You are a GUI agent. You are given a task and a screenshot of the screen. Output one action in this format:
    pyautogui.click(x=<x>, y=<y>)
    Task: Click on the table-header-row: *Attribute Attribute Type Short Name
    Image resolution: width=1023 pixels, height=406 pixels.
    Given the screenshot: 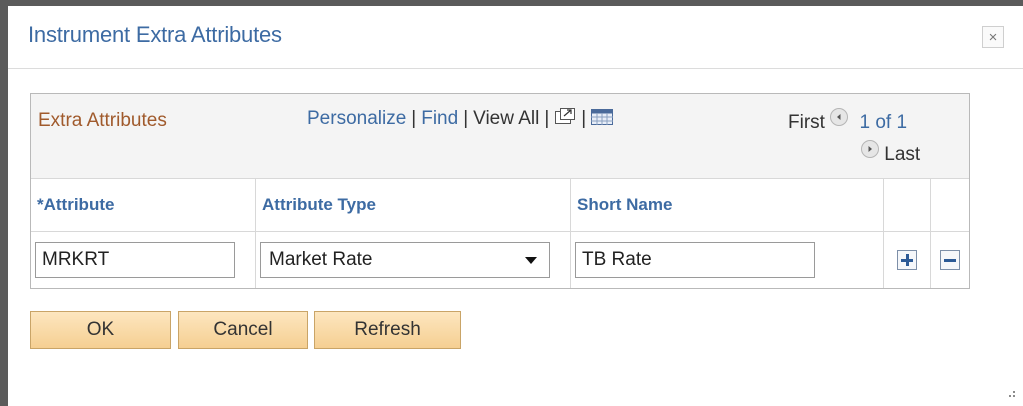 What is the action you would take?
    pyautogui.click(x=500, y=205)
    